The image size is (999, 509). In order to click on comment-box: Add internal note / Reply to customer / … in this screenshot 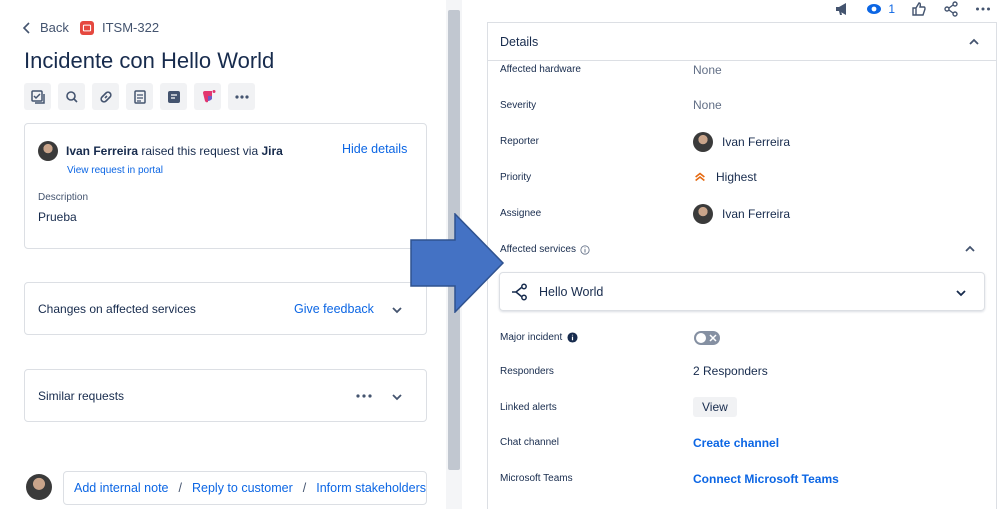, I will do `click(245, 488)`.